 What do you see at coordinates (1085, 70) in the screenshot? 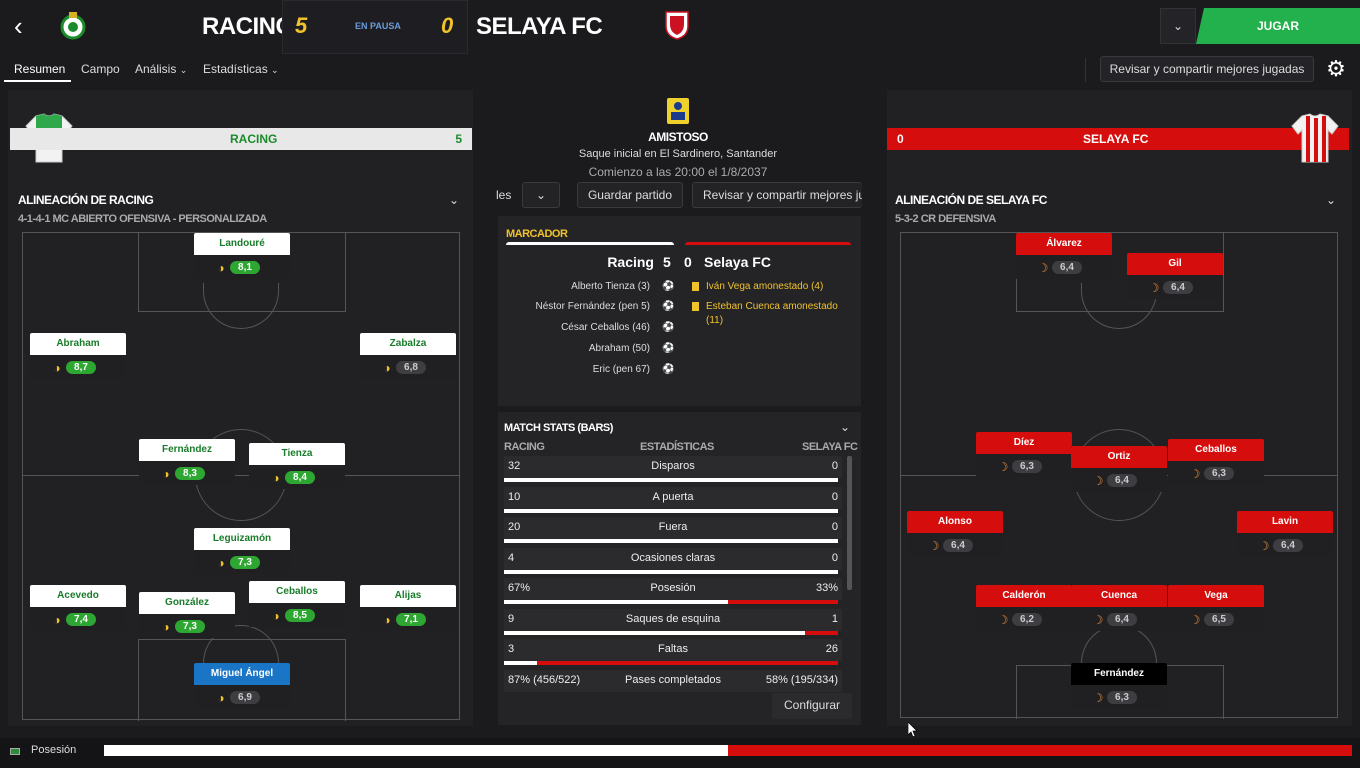
I see `divider` at bounding box center [1085, 70].